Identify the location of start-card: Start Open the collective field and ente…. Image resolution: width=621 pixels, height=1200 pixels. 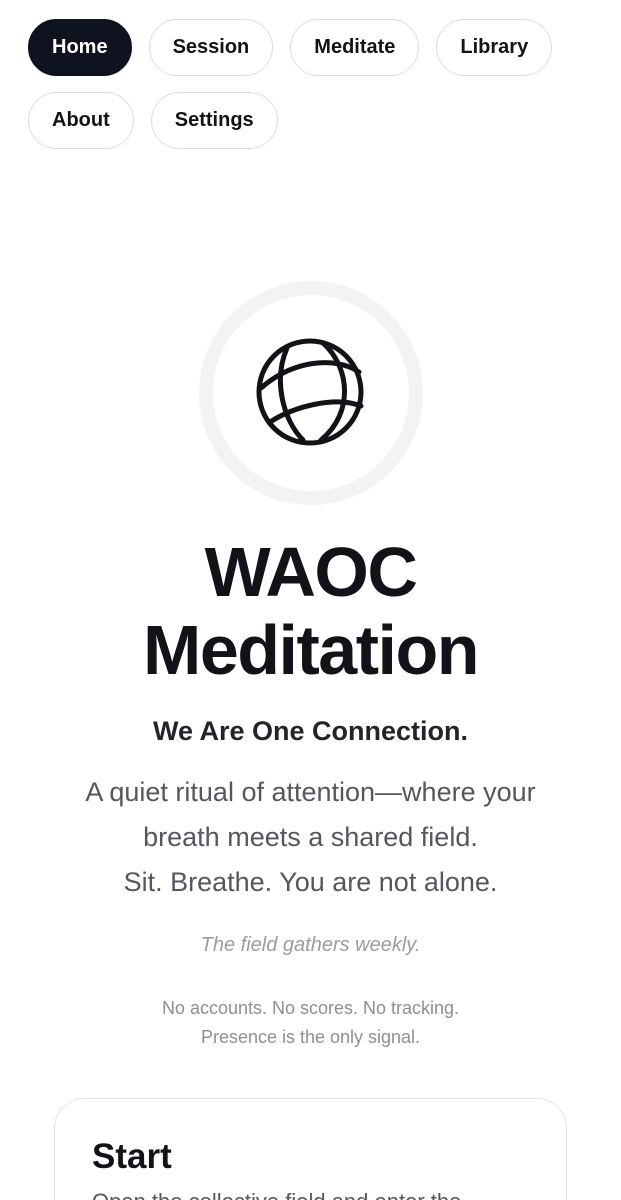
(310, 1149).